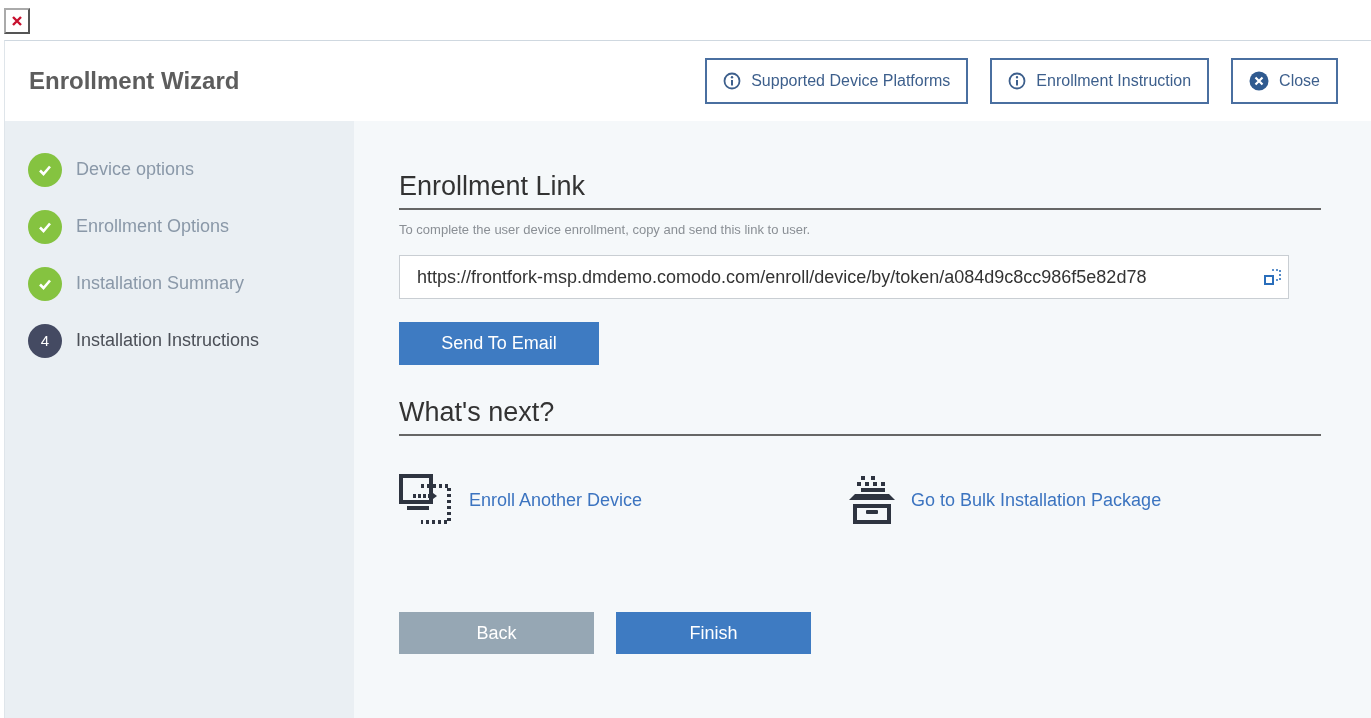 This screenshot has width=1371, height=718. What do you see at coordinates (1284, 81) in the screenshot?
I see `close-button: Close` at bounding box center [1284, 81].